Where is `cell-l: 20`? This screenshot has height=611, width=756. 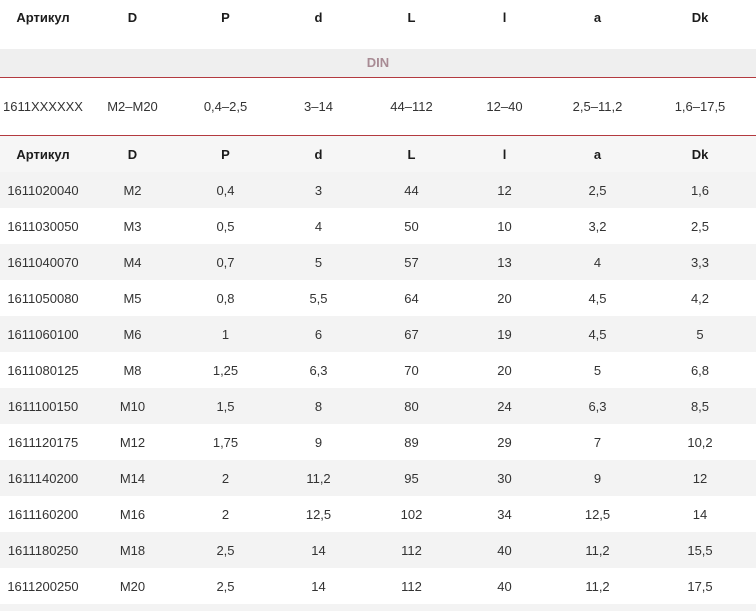 cell-l: 20 is located at coordinates (504, 298).